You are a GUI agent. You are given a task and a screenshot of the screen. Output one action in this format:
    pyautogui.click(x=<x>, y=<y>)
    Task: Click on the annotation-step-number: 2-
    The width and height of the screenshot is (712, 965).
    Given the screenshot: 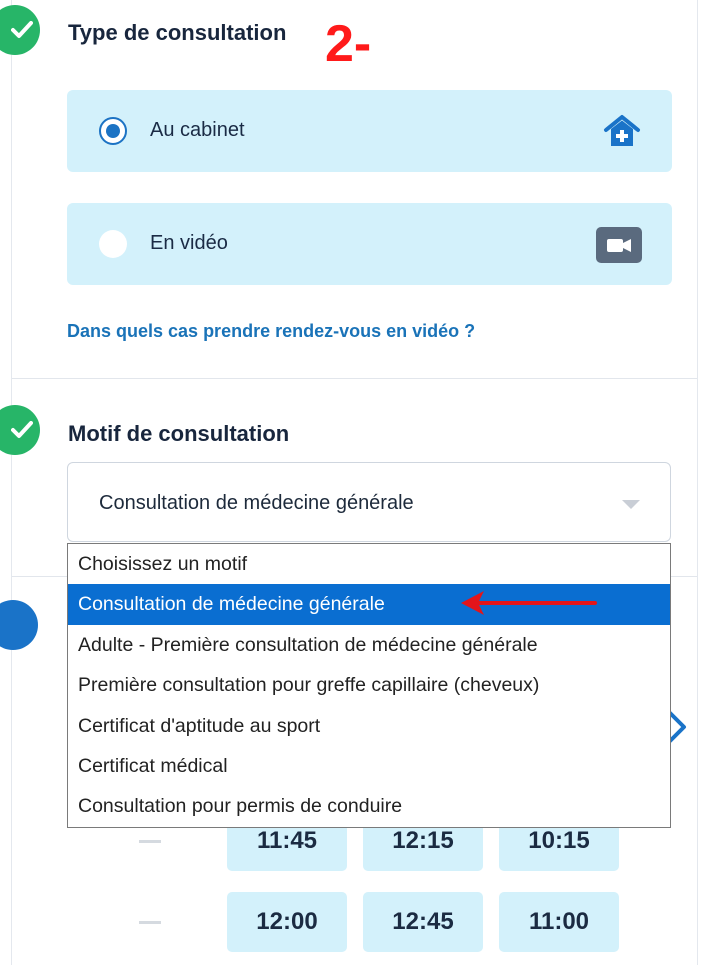 What is the action you would take?
    pyautogui.click(x=348, y=44)
    